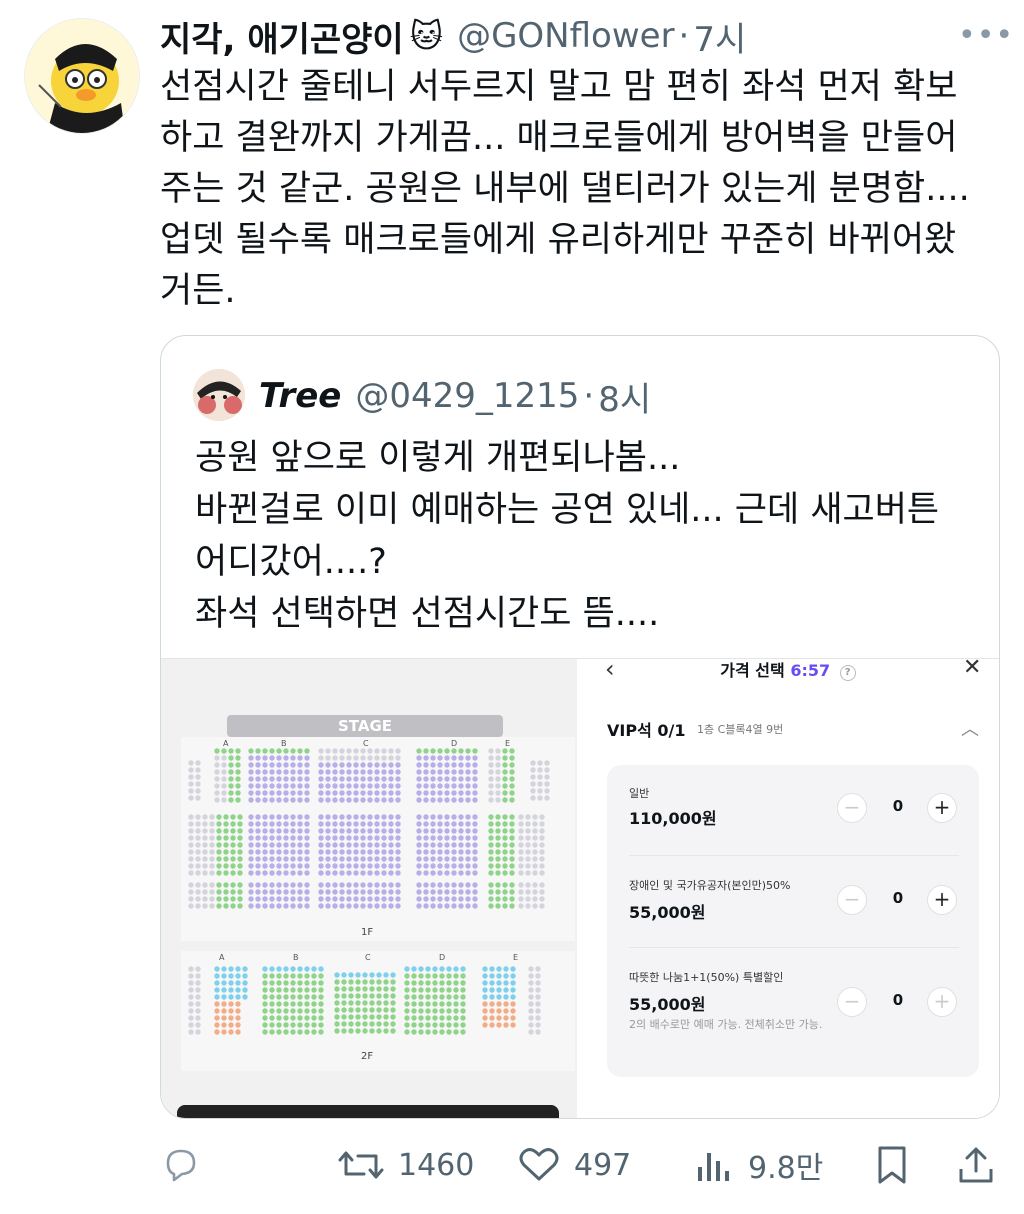 This screenshot has height=1214, width=1024. Describe the element at coordinates (892, 1165) in the screenshot. I see `bookmark-button` at that location.